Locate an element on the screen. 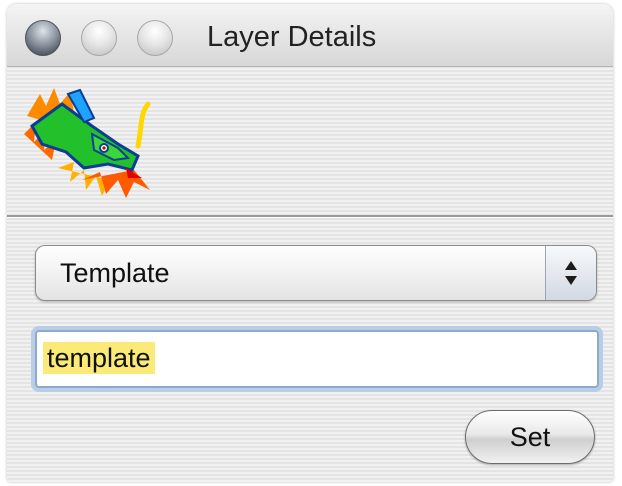 This screenshot has width=622, height=486. title-bar: Layer Details is located at coordinates (310, 35).